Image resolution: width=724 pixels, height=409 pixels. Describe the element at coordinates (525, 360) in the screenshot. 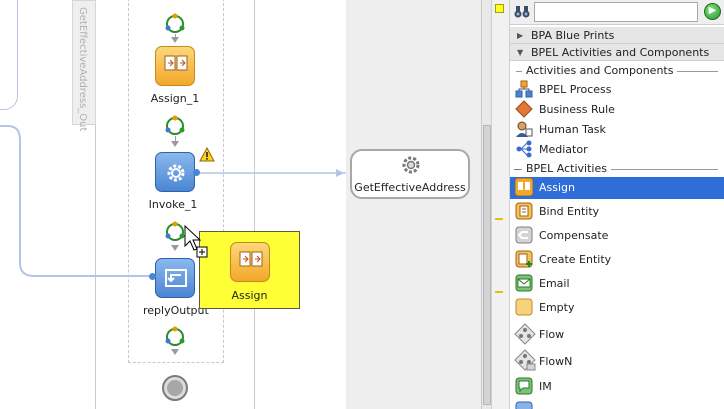

I see `flown-icon` at that location.